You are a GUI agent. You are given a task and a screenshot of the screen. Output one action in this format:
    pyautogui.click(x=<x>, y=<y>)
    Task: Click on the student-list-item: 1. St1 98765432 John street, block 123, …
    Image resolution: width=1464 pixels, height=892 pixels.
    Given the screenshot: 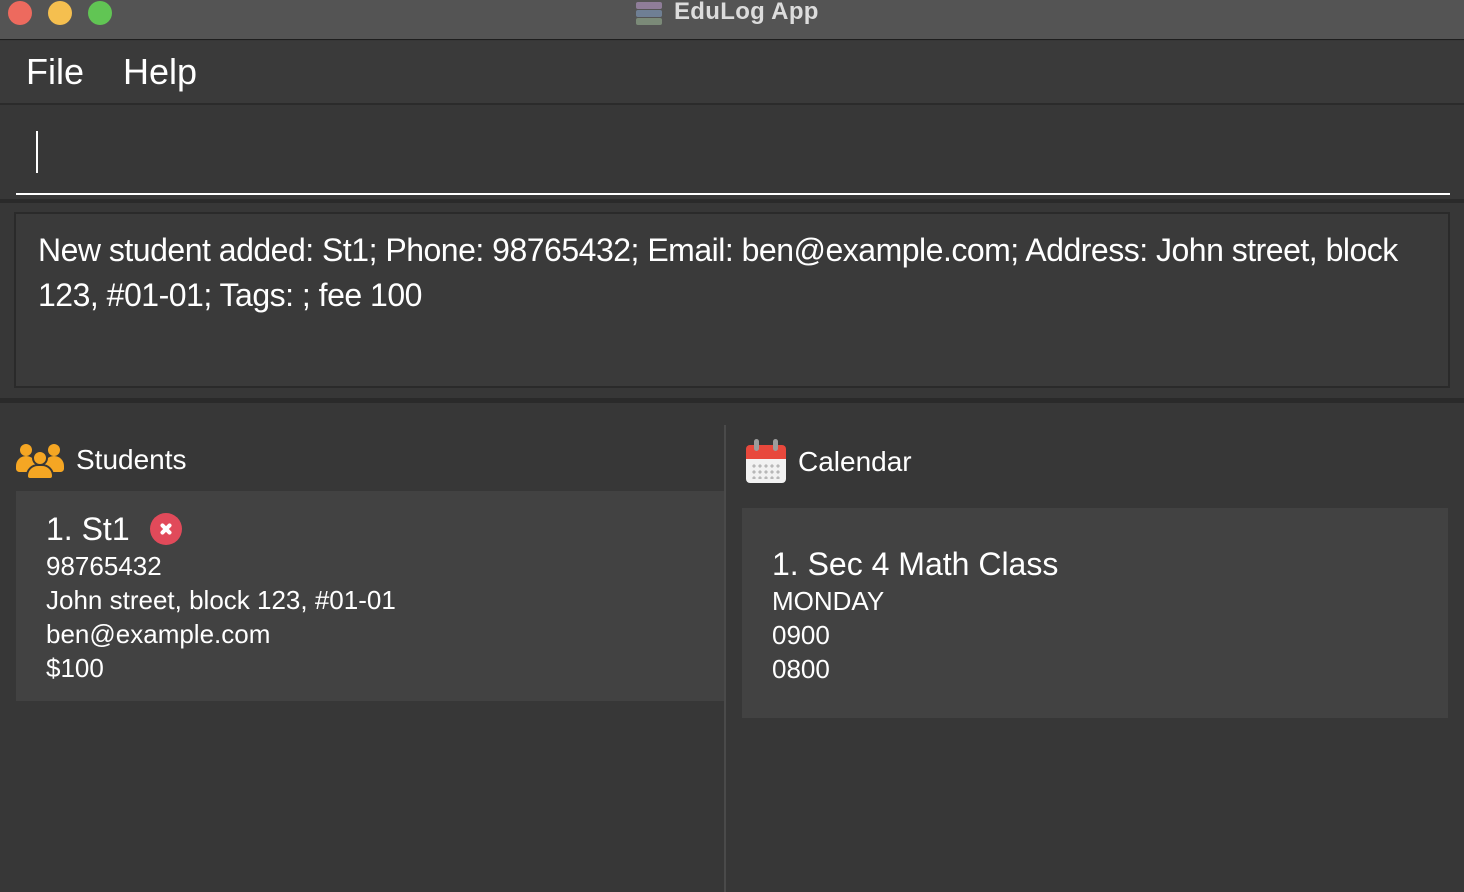 What is the action you would take?
    pyautogui.click(x=370, y=596)
    